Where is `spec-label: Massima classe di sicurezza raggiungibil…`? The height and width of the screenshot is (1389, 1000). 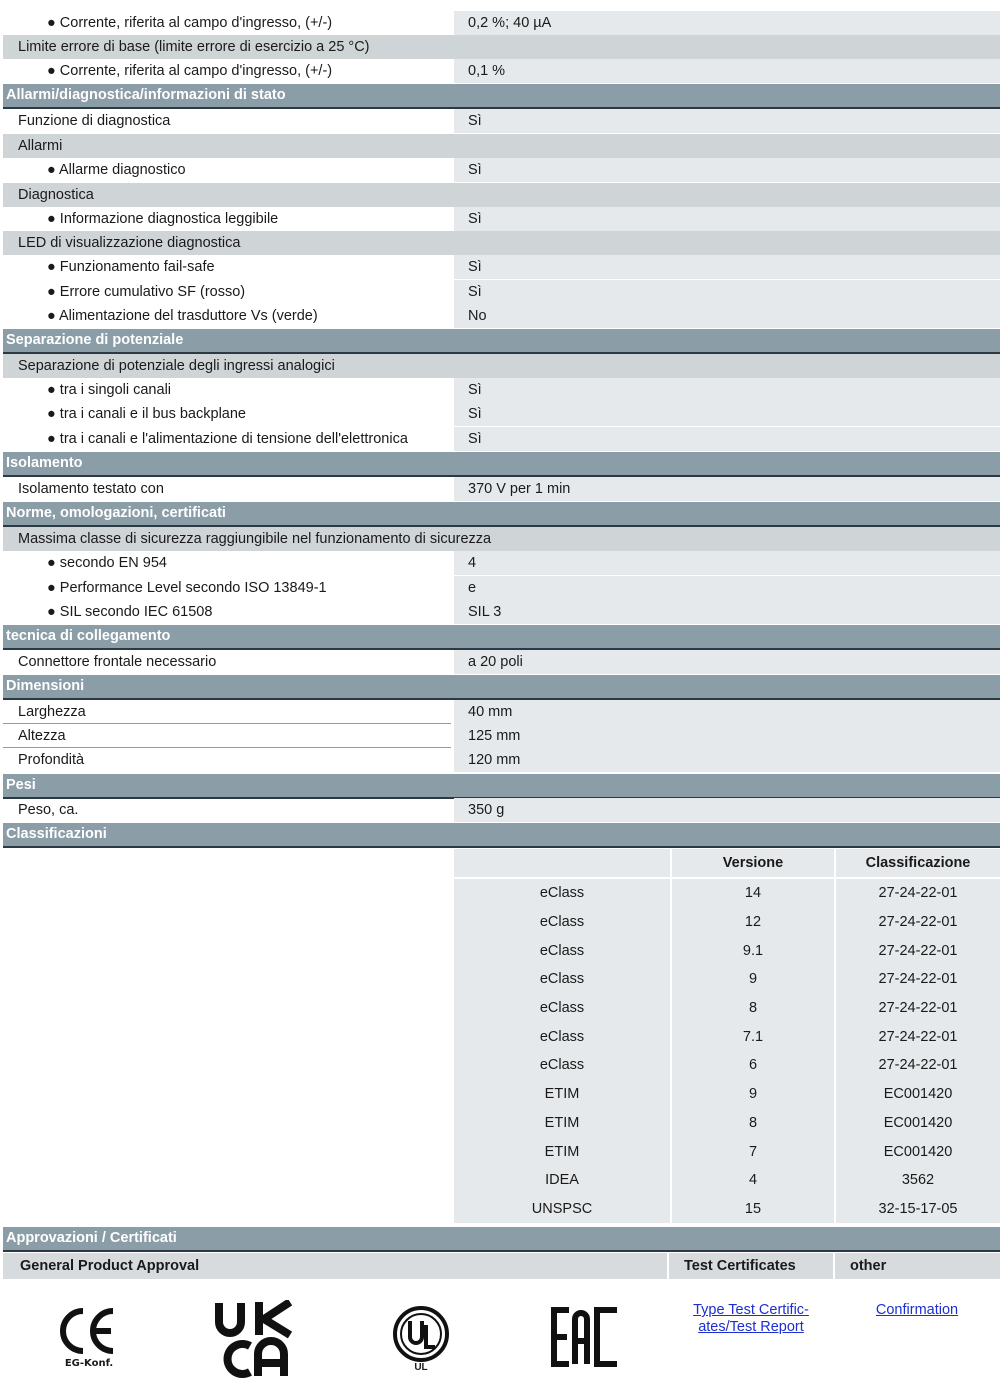 spec-label: Massima classe di sicurezza raggiungibil… is located at coordinates (255, 539).